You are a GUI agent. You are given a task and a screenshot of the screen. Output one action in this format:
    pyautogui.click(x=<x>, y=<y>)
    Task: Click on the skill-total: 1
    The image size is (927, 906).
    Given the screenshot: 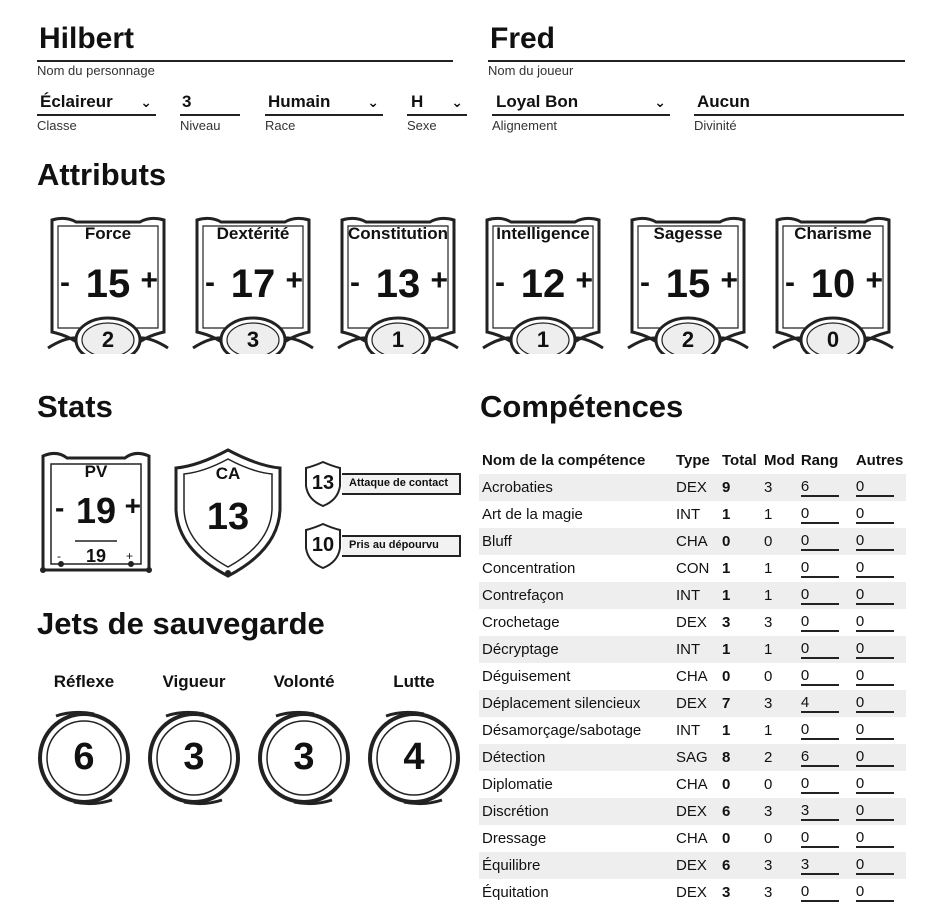 What is the action you would take?
    pyautogui.click(x=726, y=514)
    